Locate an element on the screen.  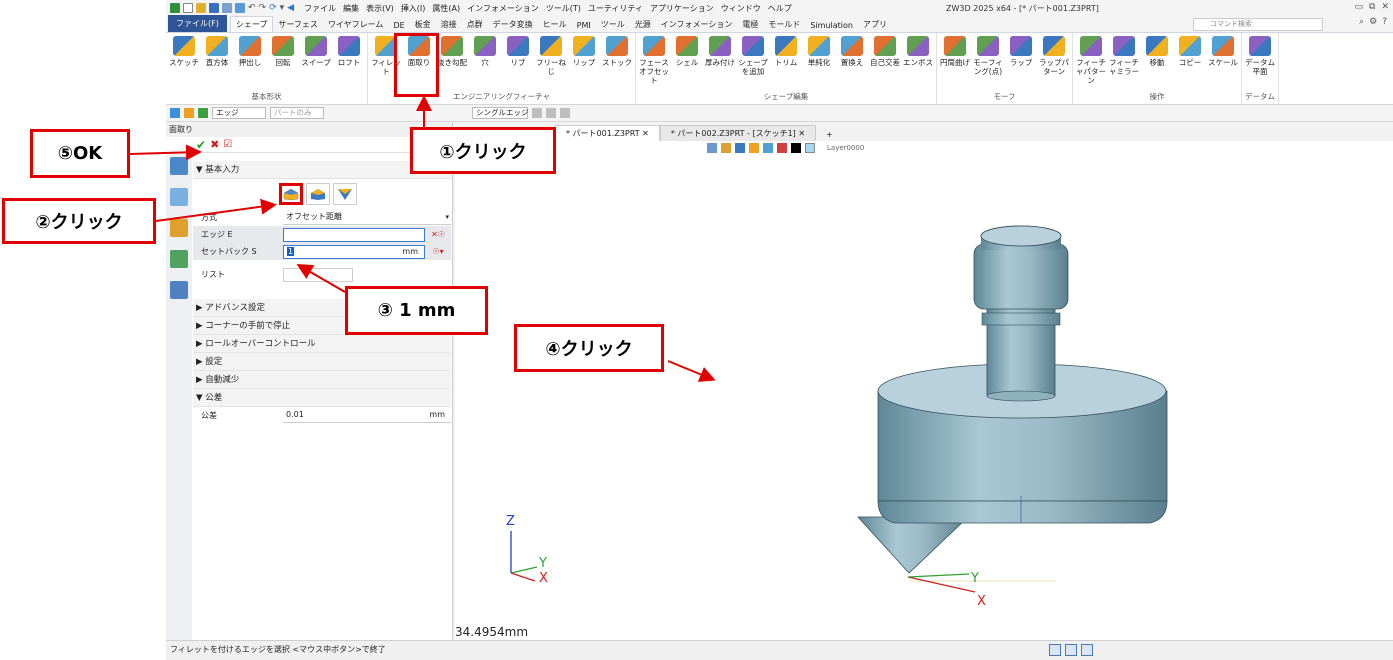
ribbon-button-5-0: データム平面 is located at coordinates (1260, 62).